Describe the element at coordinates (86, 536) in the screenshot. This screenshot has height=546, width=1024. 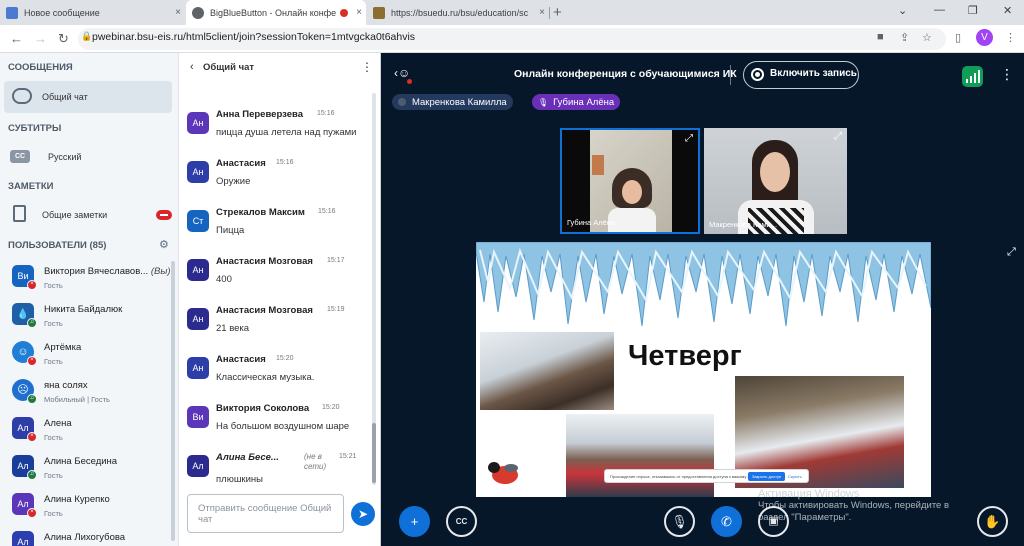
I see `user-row: Ал Алина Лихогубова` at that location.